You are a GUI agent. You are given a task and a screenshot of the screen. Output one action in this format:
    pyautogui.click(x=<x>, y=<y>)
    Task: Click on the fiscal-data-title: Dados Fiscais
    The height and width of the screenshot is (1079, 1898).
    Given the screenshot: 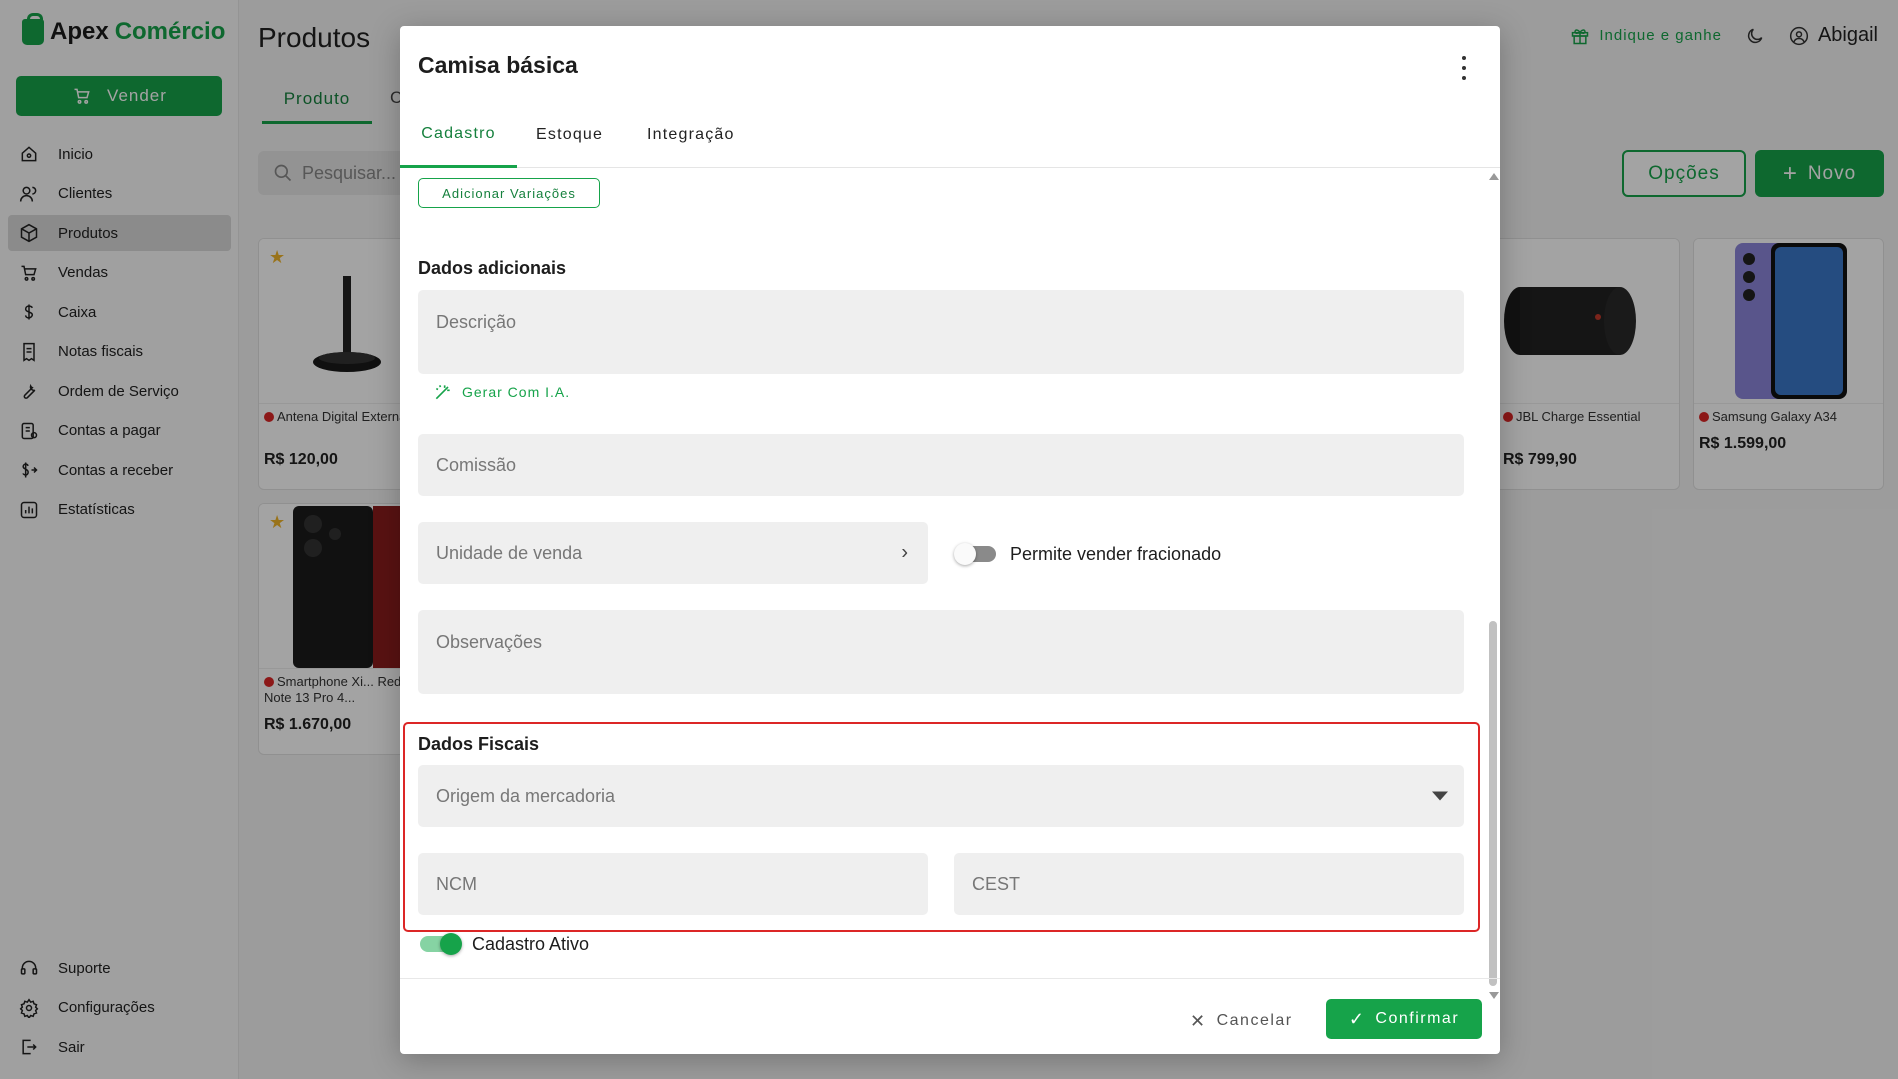 What is the action you would take?
    pyautogui.click(x=479, y=744)
    